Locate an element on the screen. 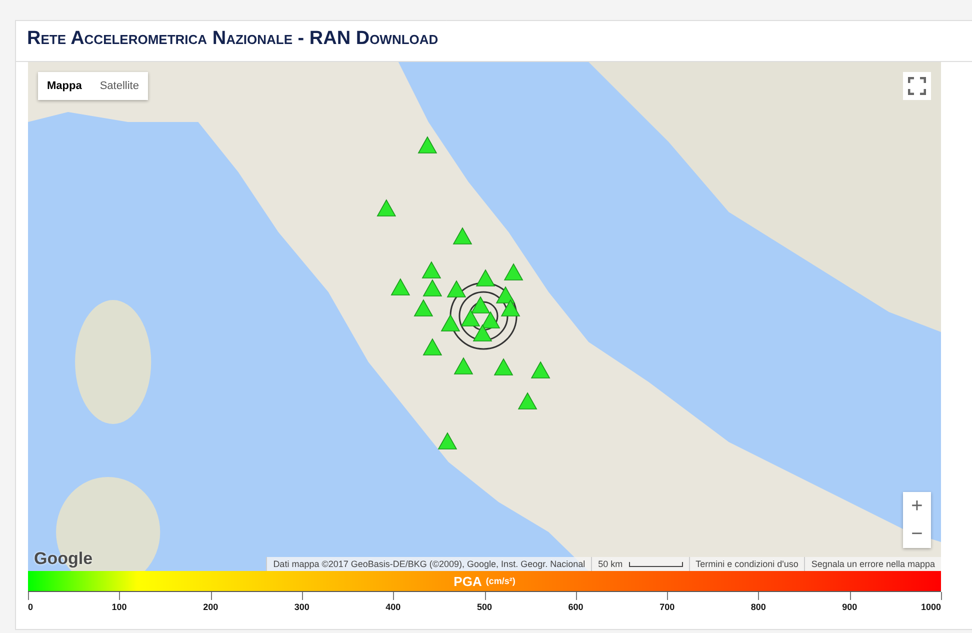  scale-label: 600 is located at coordinates (576, 607).